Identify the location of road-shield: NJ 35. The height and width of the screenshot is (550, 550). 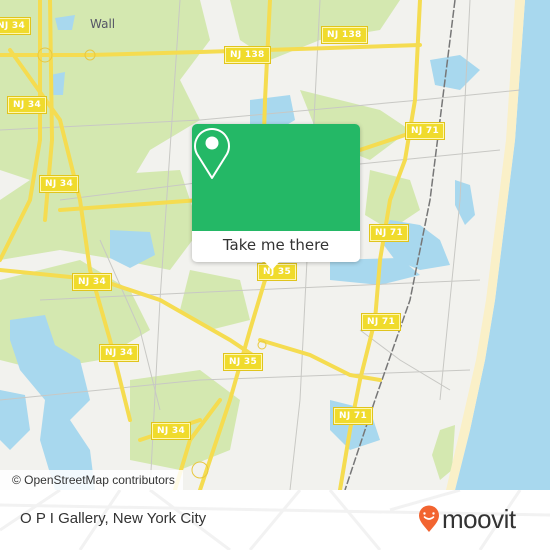
(243, 362).